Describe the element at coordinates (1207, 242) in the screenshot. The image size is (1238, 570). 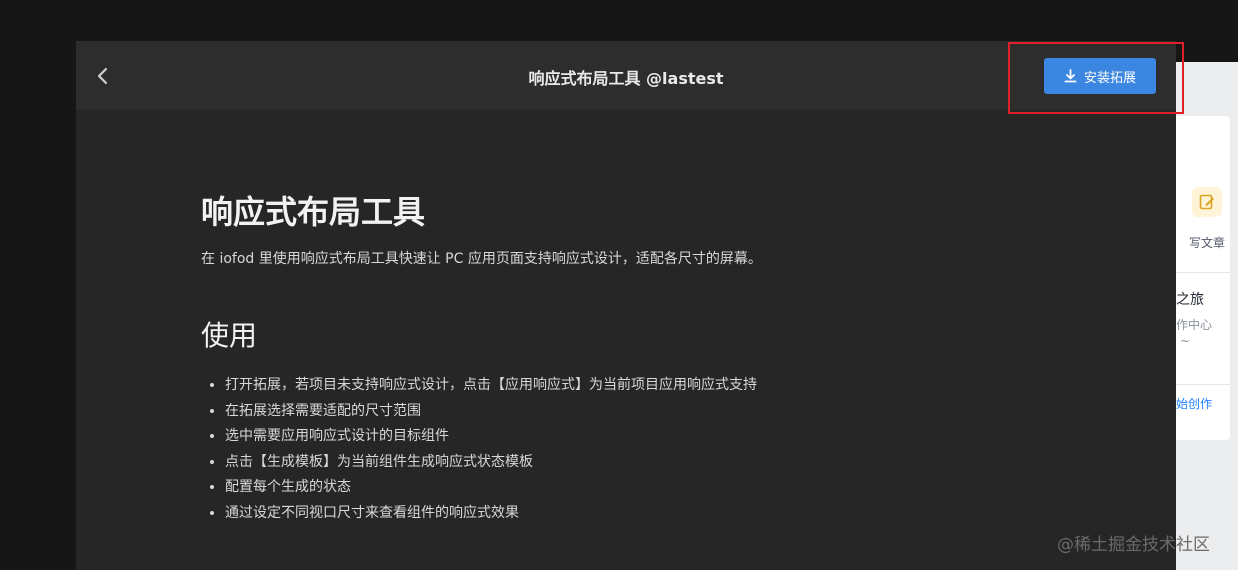
I see `write-article-link: 写文章` at that location.